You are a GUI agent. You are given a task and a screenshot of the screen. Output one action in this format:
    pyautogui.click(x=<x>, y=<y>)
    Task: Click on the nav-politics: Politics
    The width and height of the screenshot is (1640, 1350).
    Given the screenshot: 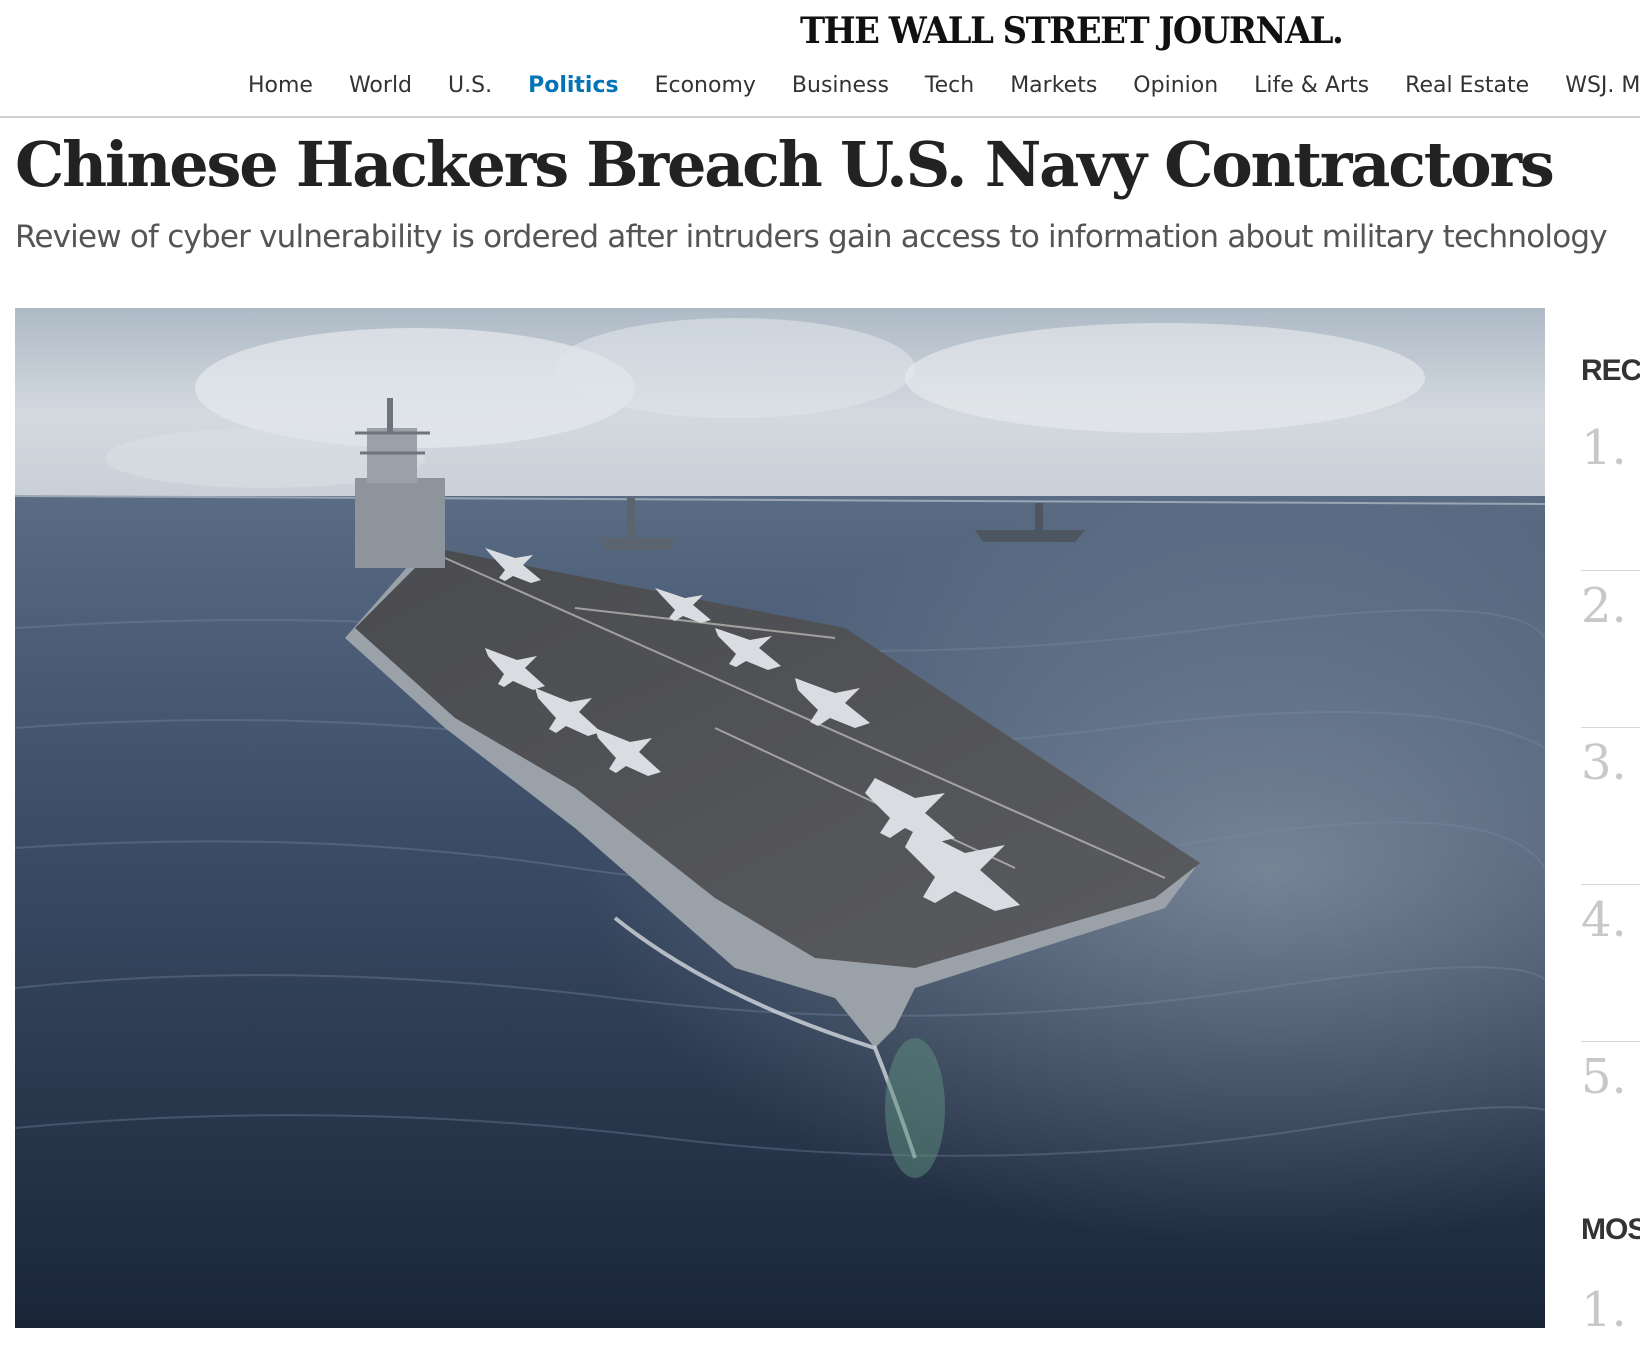 What is the action you would take?
    pyautogui.click(x=573, y=85)
    